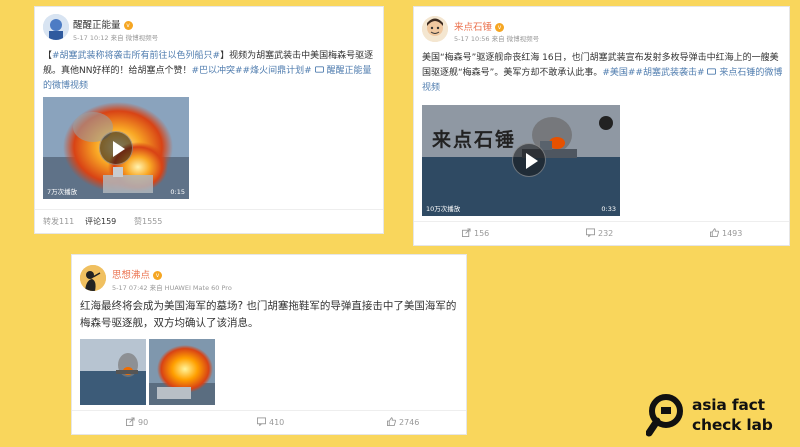  Describe the element at coordinates (726, 233) in the screenshot. I see `like-button: 1493` at that location.